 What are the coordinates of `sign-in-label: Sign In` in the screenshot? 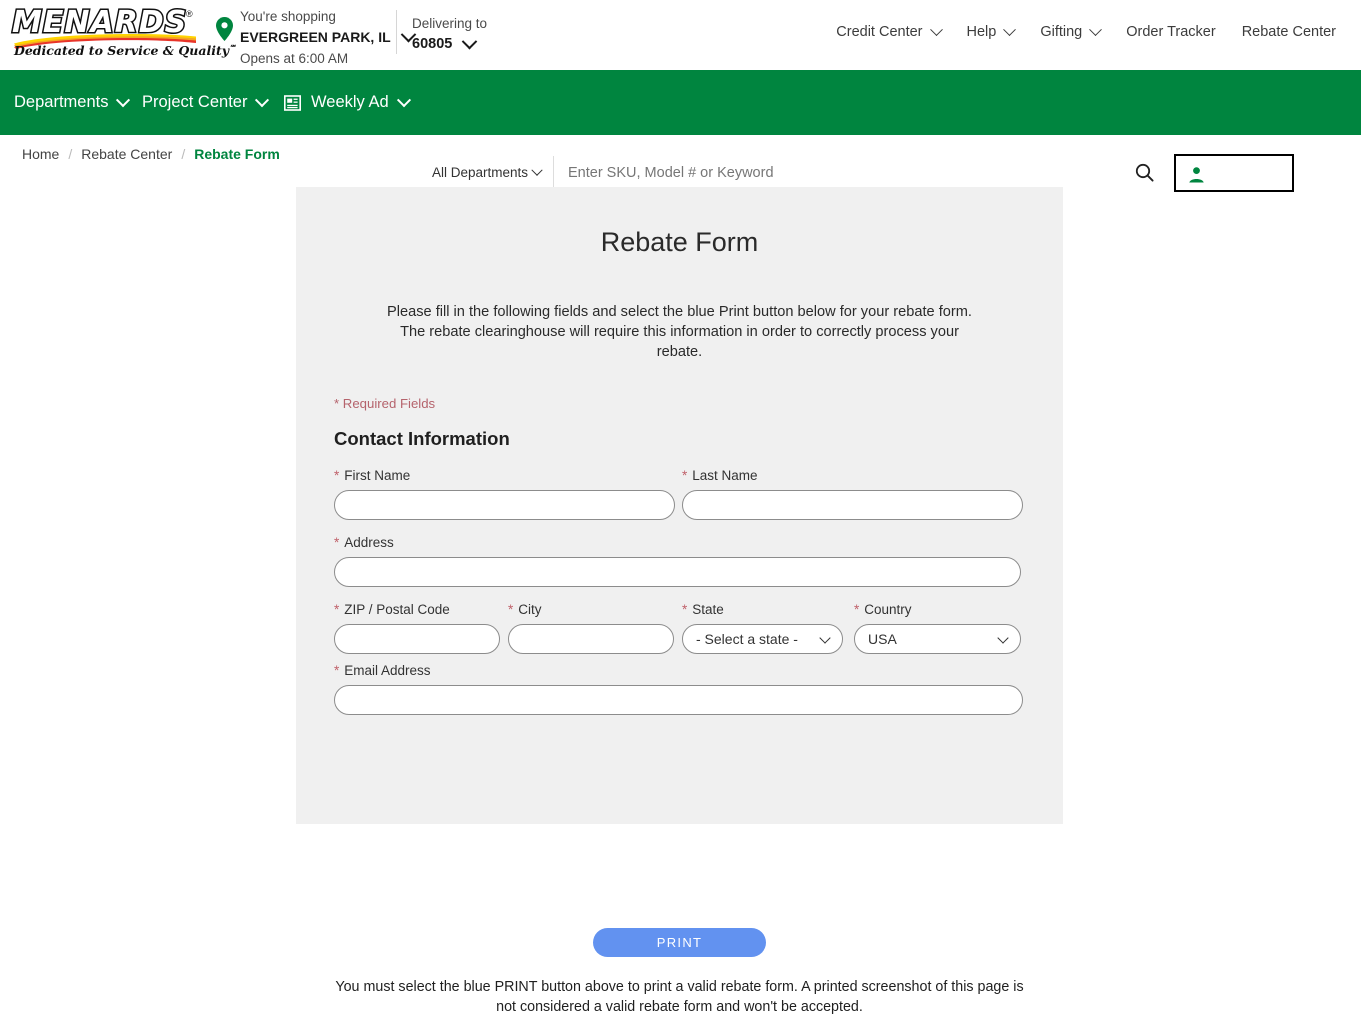 It's located at (1239, 173).